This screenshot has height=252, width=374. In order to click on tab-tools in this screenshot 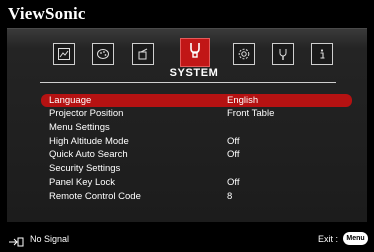, I will do `click(283, 54)`.